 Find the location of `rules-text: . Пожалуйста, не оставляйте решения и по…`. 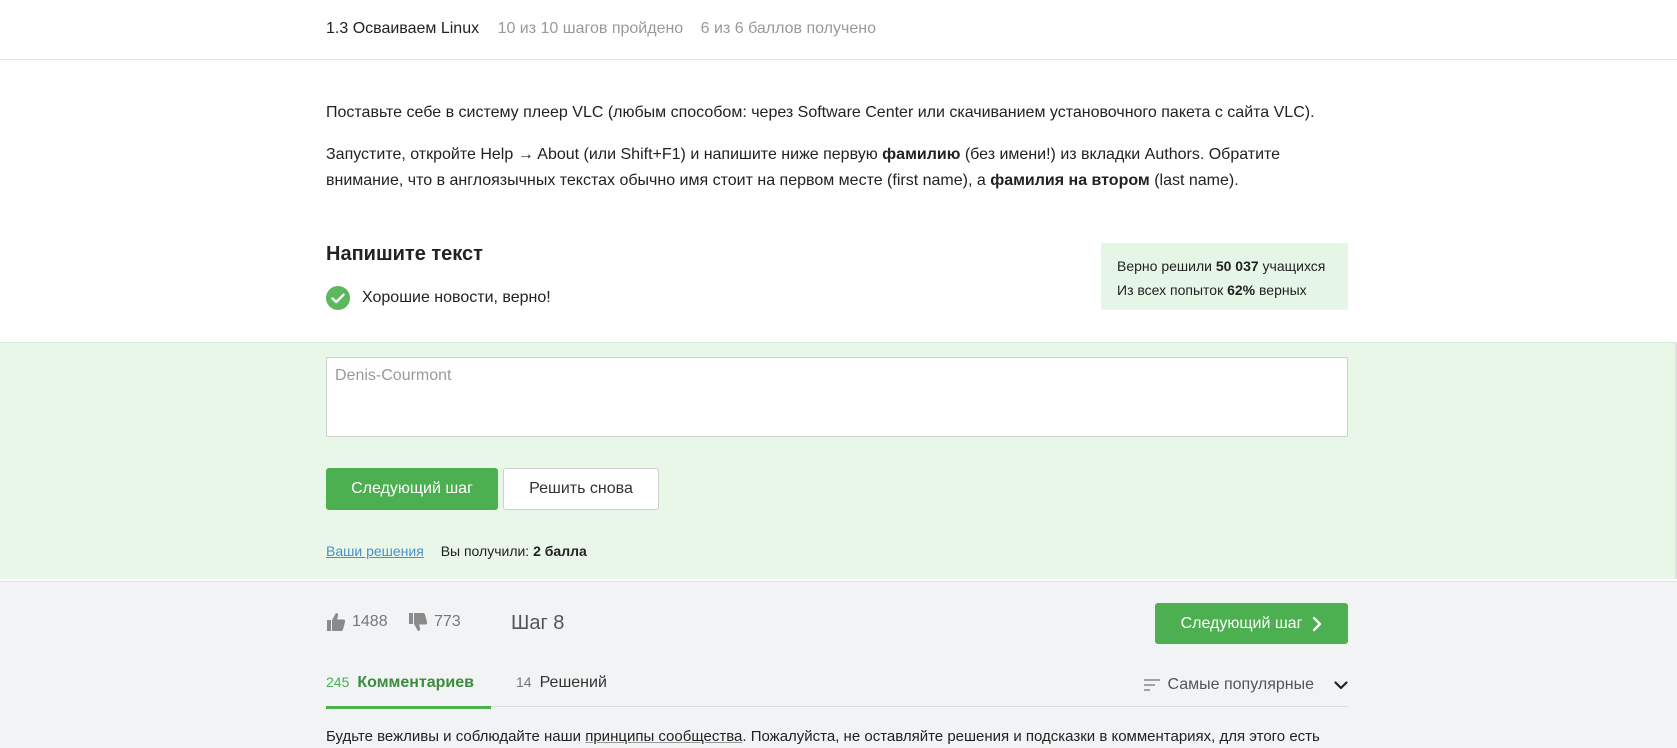

rules-text: . Пожалуйста, не оставляйте решения и по… is located at coordinates (1031, 736).